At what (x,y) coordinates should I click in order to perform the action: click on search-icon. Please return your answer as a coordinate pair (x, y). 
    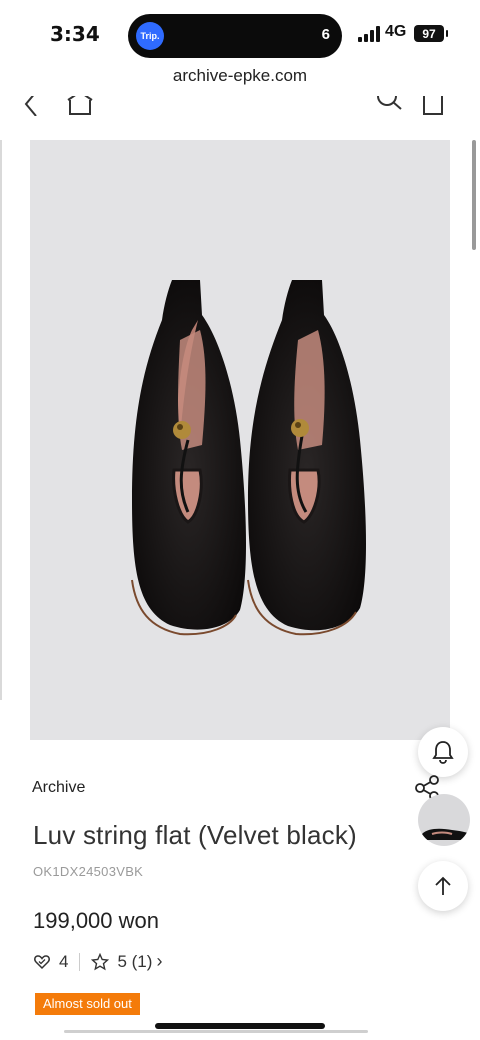
    Looking at the image, I should click on (389, 106).